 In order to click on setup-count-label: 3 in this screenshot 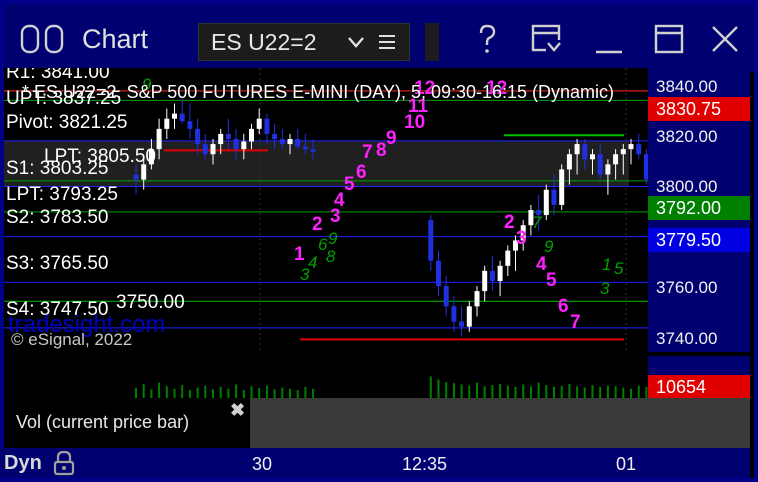, I will do `click(335, 216)`.